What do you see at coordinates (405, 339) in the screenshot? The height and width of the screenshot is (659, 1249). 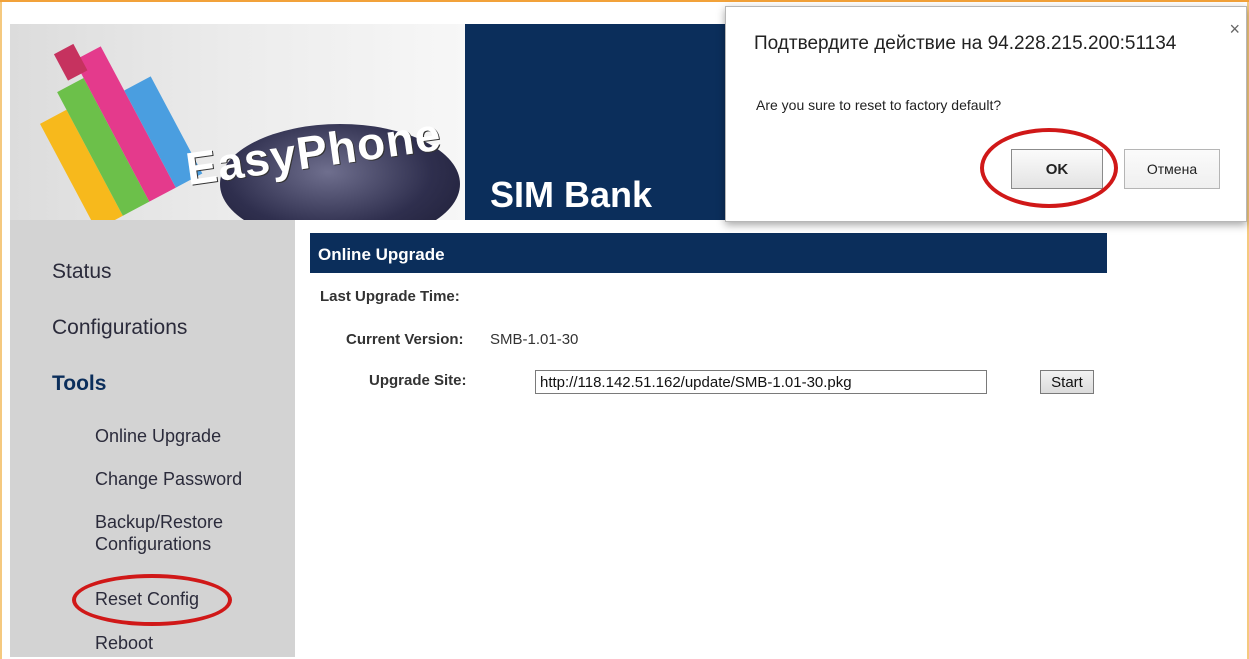 I see `current-version-label: Current Version:` at bounding box center [405, 339].